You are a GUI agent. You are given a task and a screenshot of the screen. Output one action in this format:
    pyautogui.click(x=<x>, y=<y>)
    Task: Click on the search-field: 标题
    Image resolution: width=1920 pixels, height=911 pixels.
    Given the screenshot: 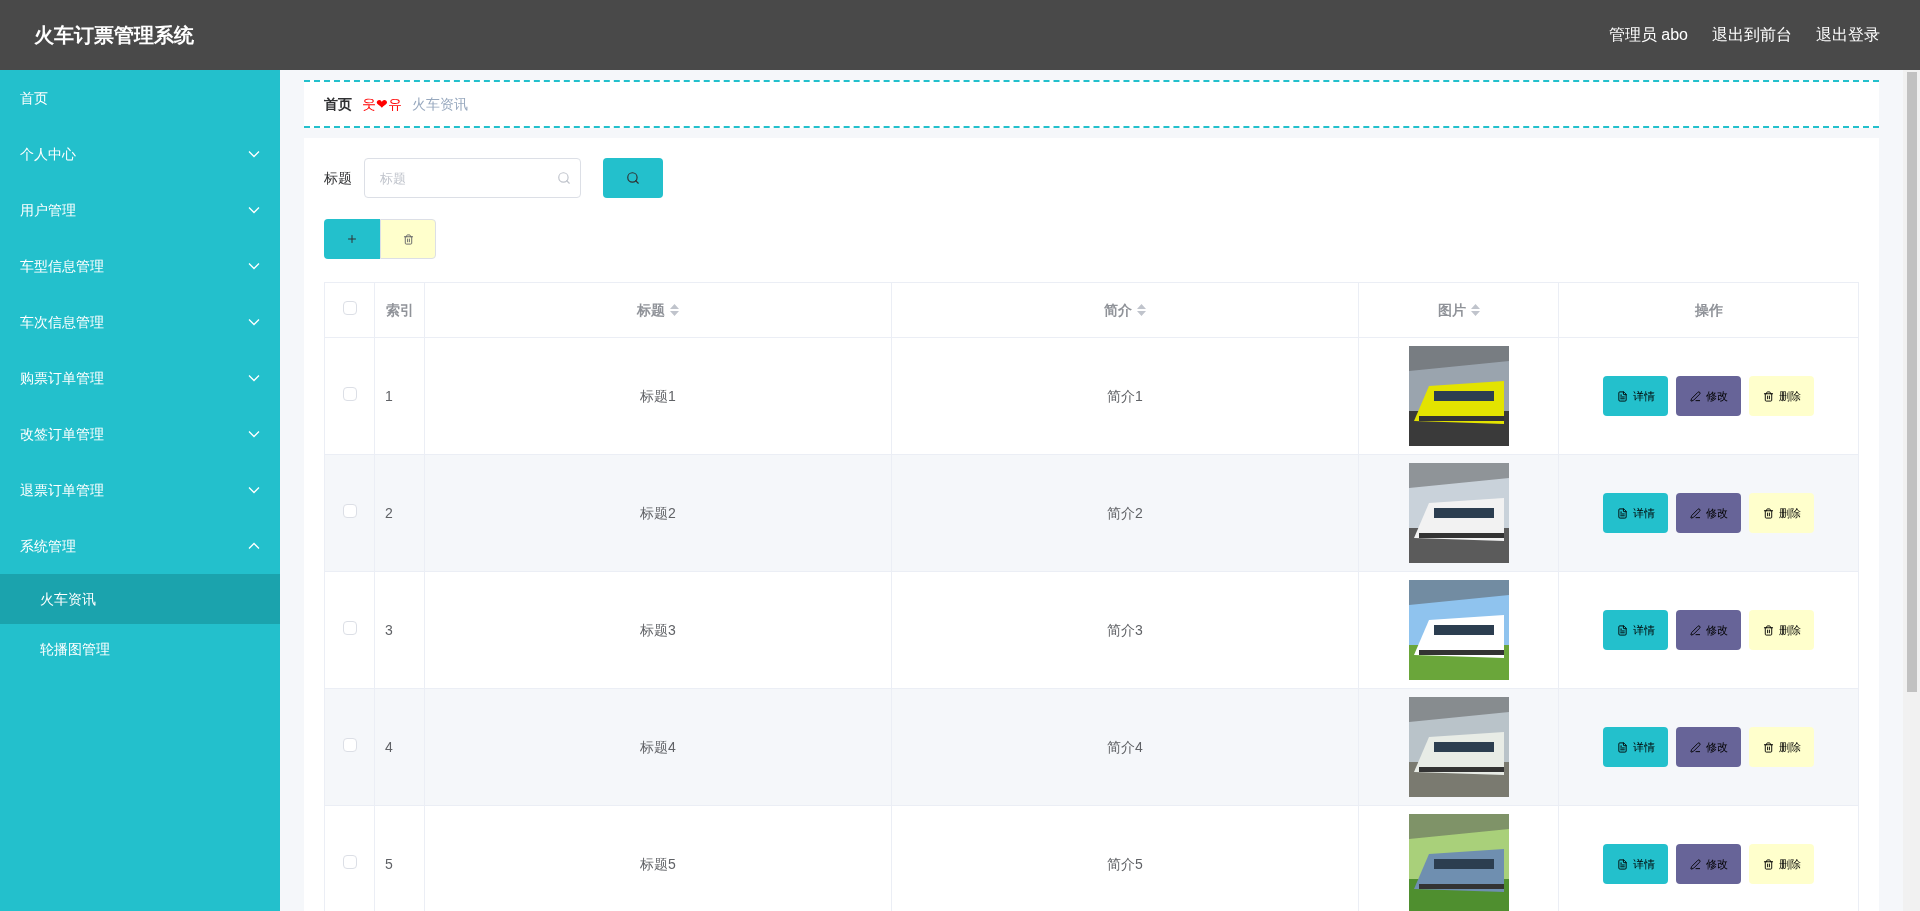 What is the action you would take?
    pyautogui.click(x=472, y=178)
    